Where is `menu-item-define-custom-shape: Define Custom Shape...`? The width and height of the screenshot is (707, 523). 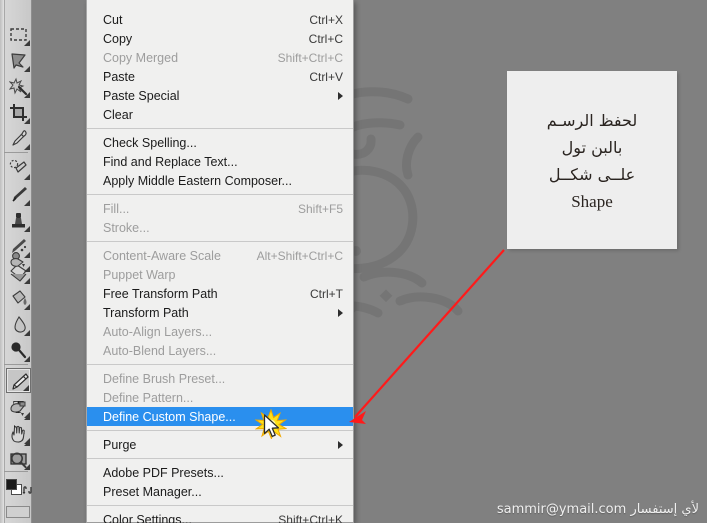 menu-item-define-custom-shape: Define Custom Shape... is located at coordinates (220, 416).